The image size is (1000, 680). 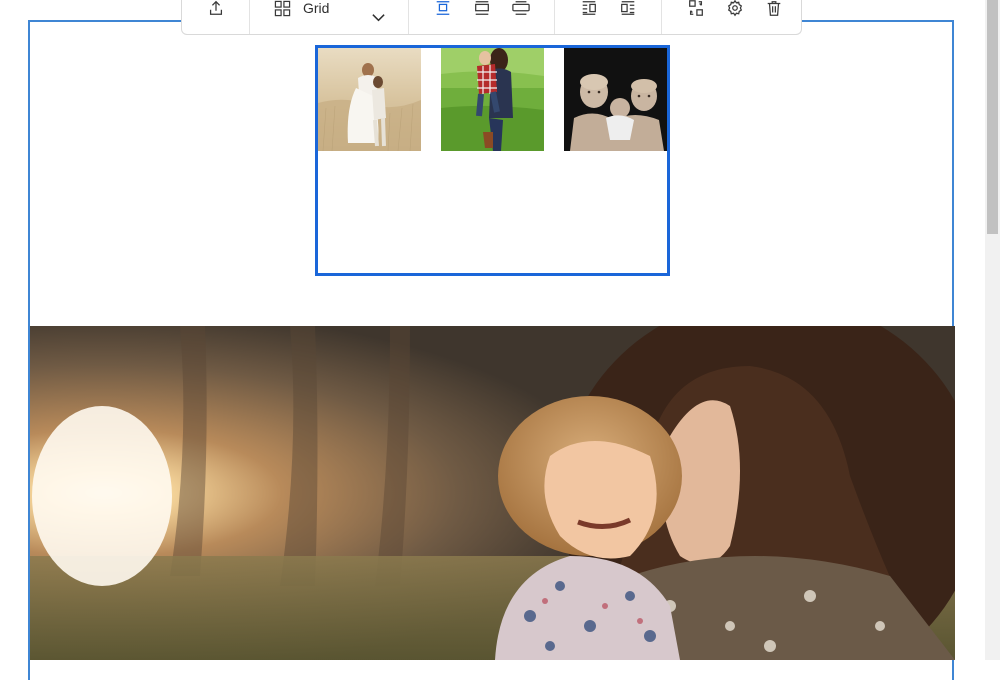 I want to click on three-children-photo, so click(x=615, y=99).